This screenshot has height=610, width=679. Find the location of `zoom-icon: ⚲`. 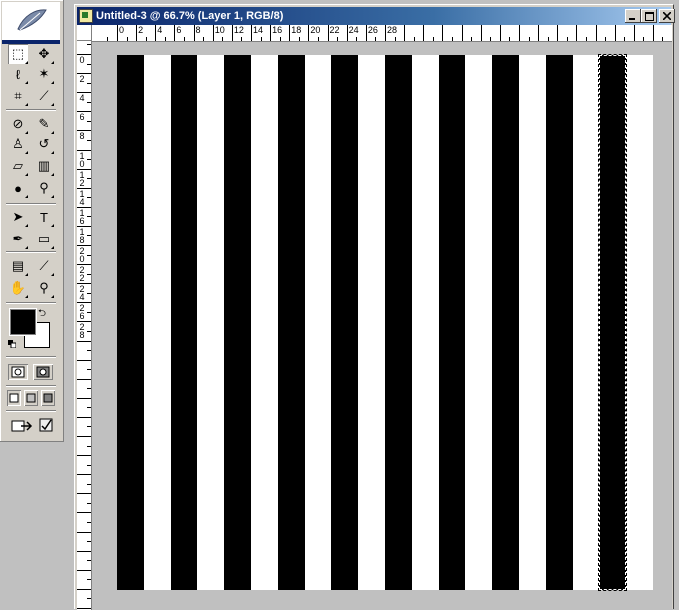

zoom-icon: ⚲ is located at coordinates (44, 287).